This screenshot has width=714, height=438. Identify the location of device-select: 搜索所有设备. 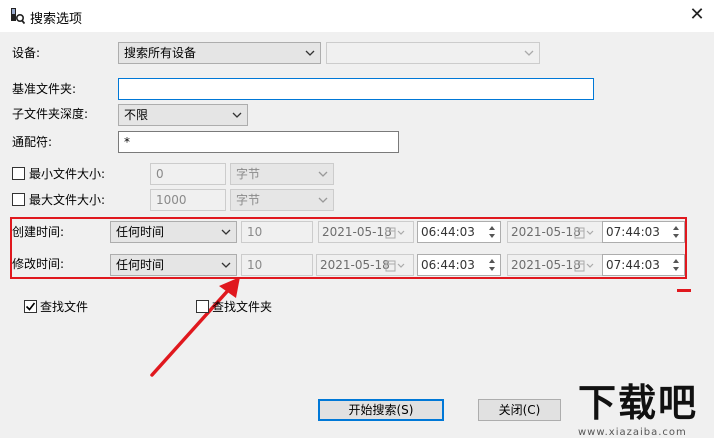
(219, 53).